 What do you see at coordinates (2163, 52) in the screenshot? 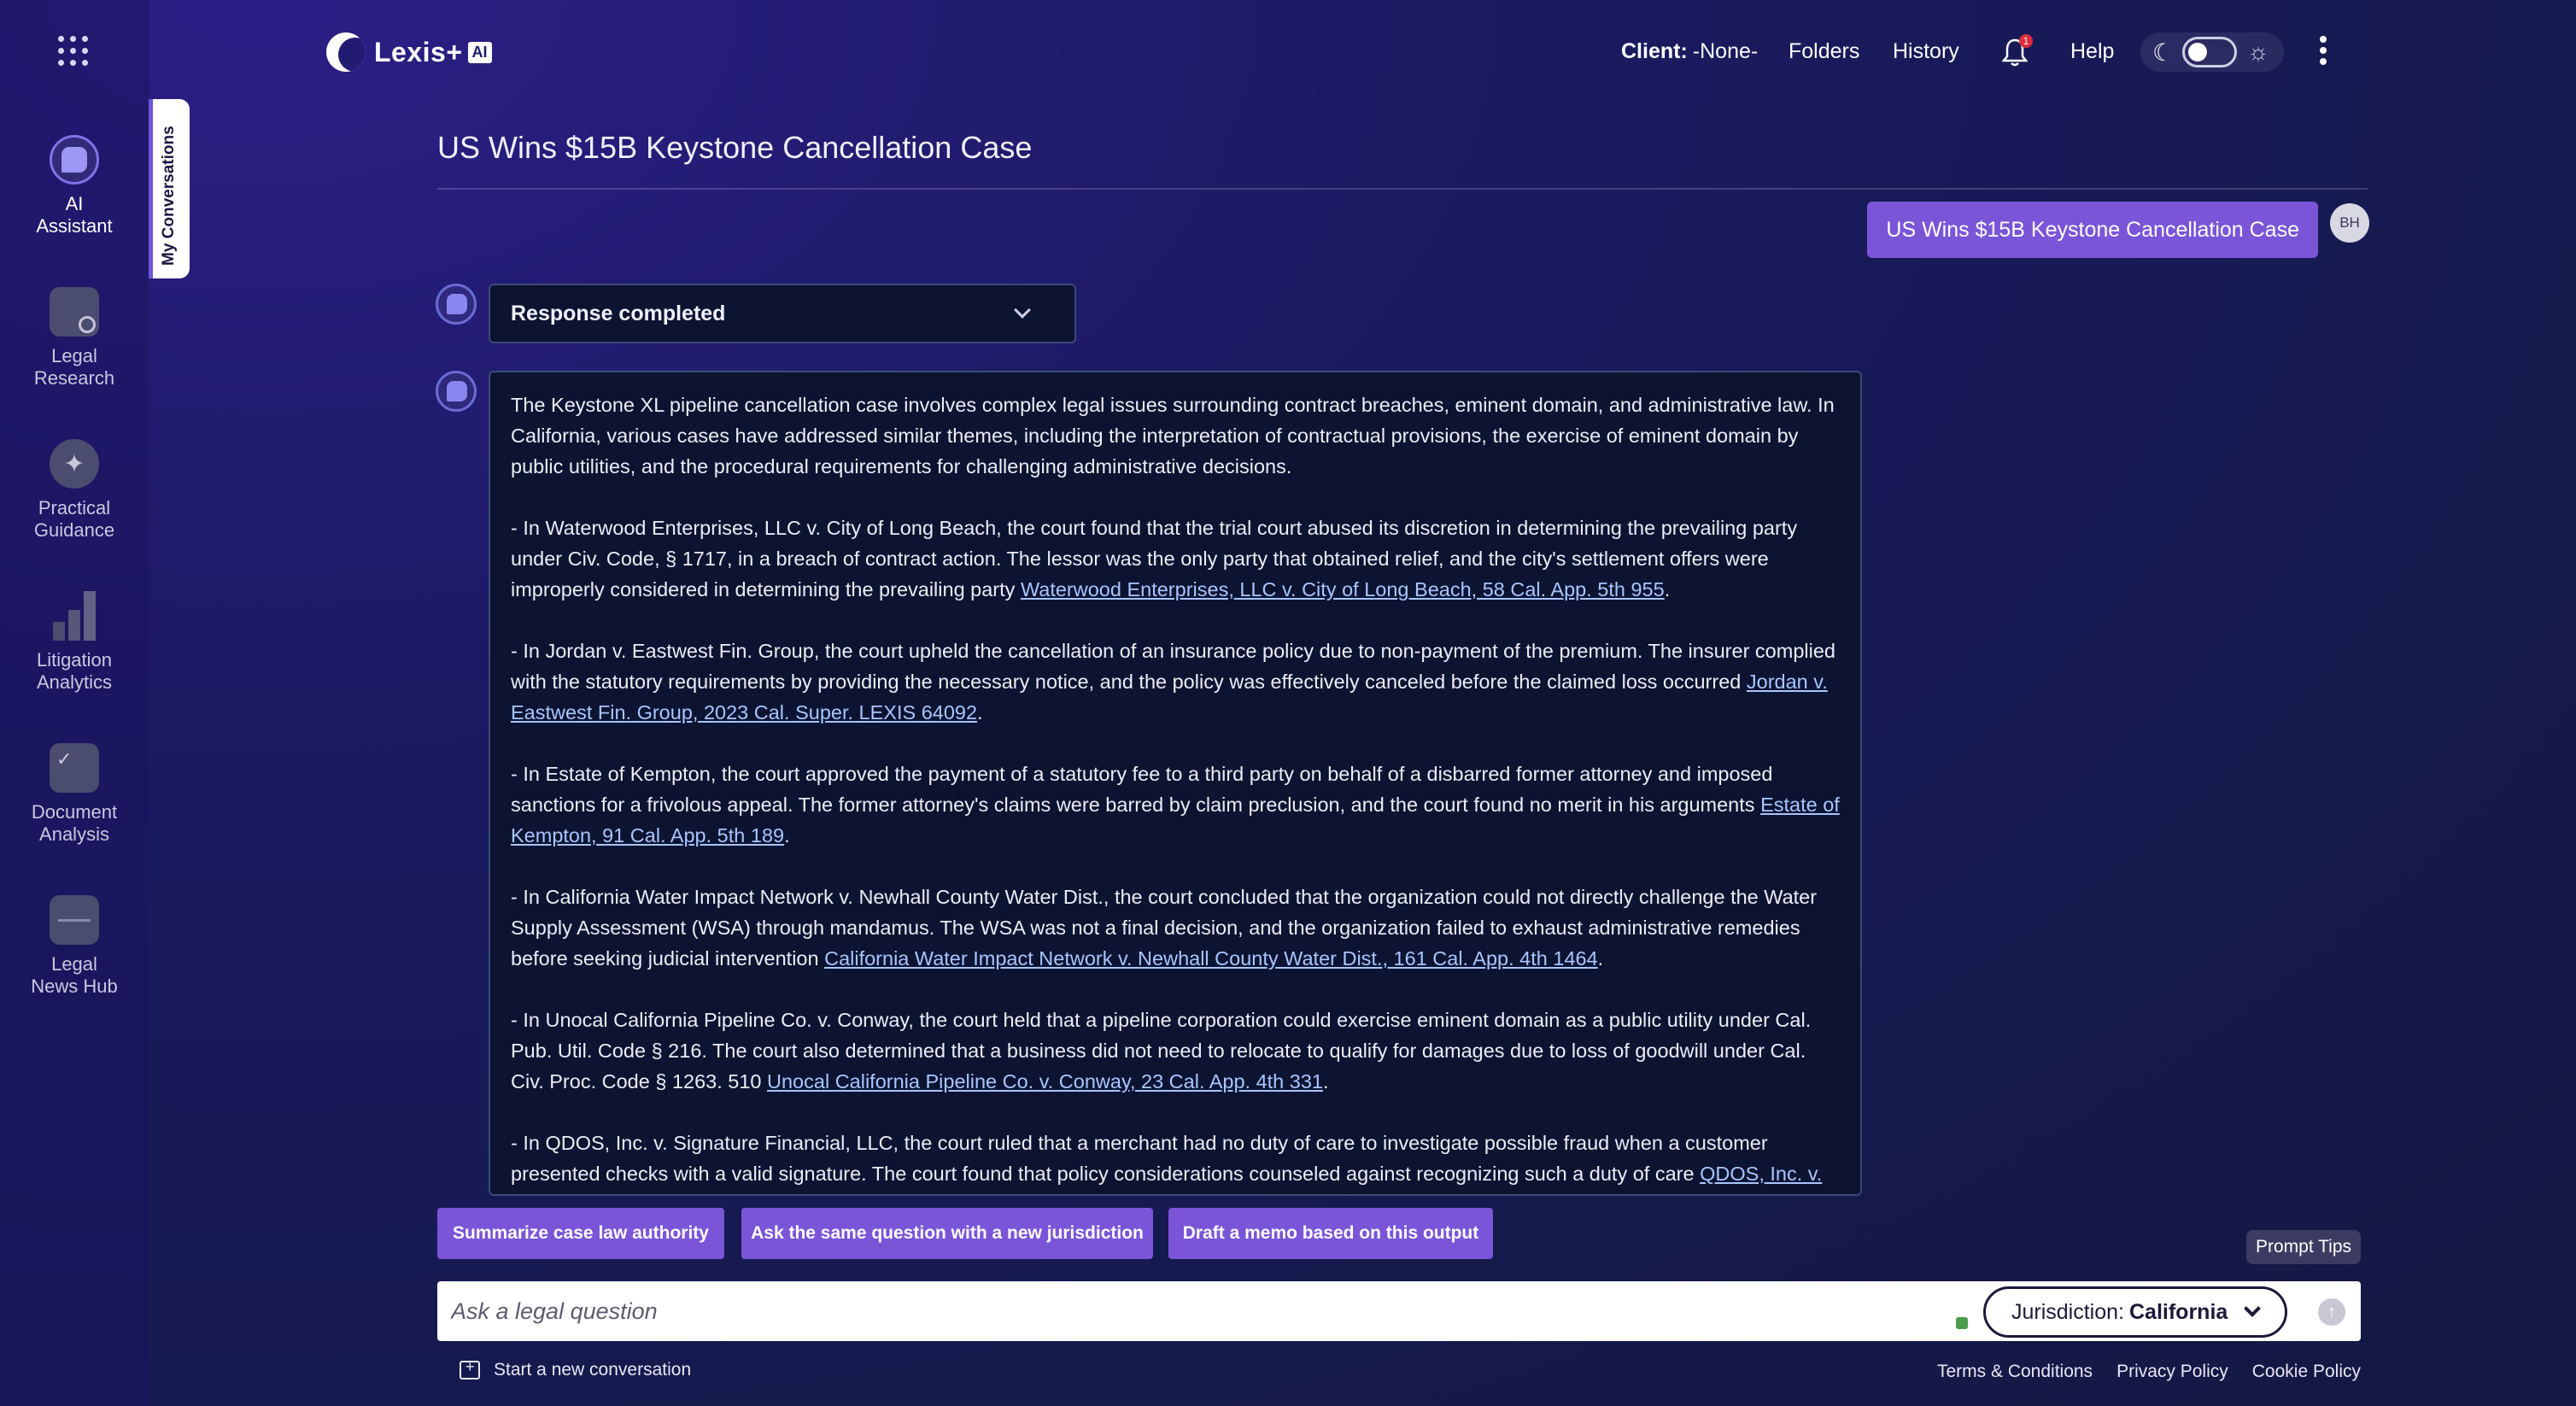
I see `moon-icon: ☾` at bounding box center [2163, 52].